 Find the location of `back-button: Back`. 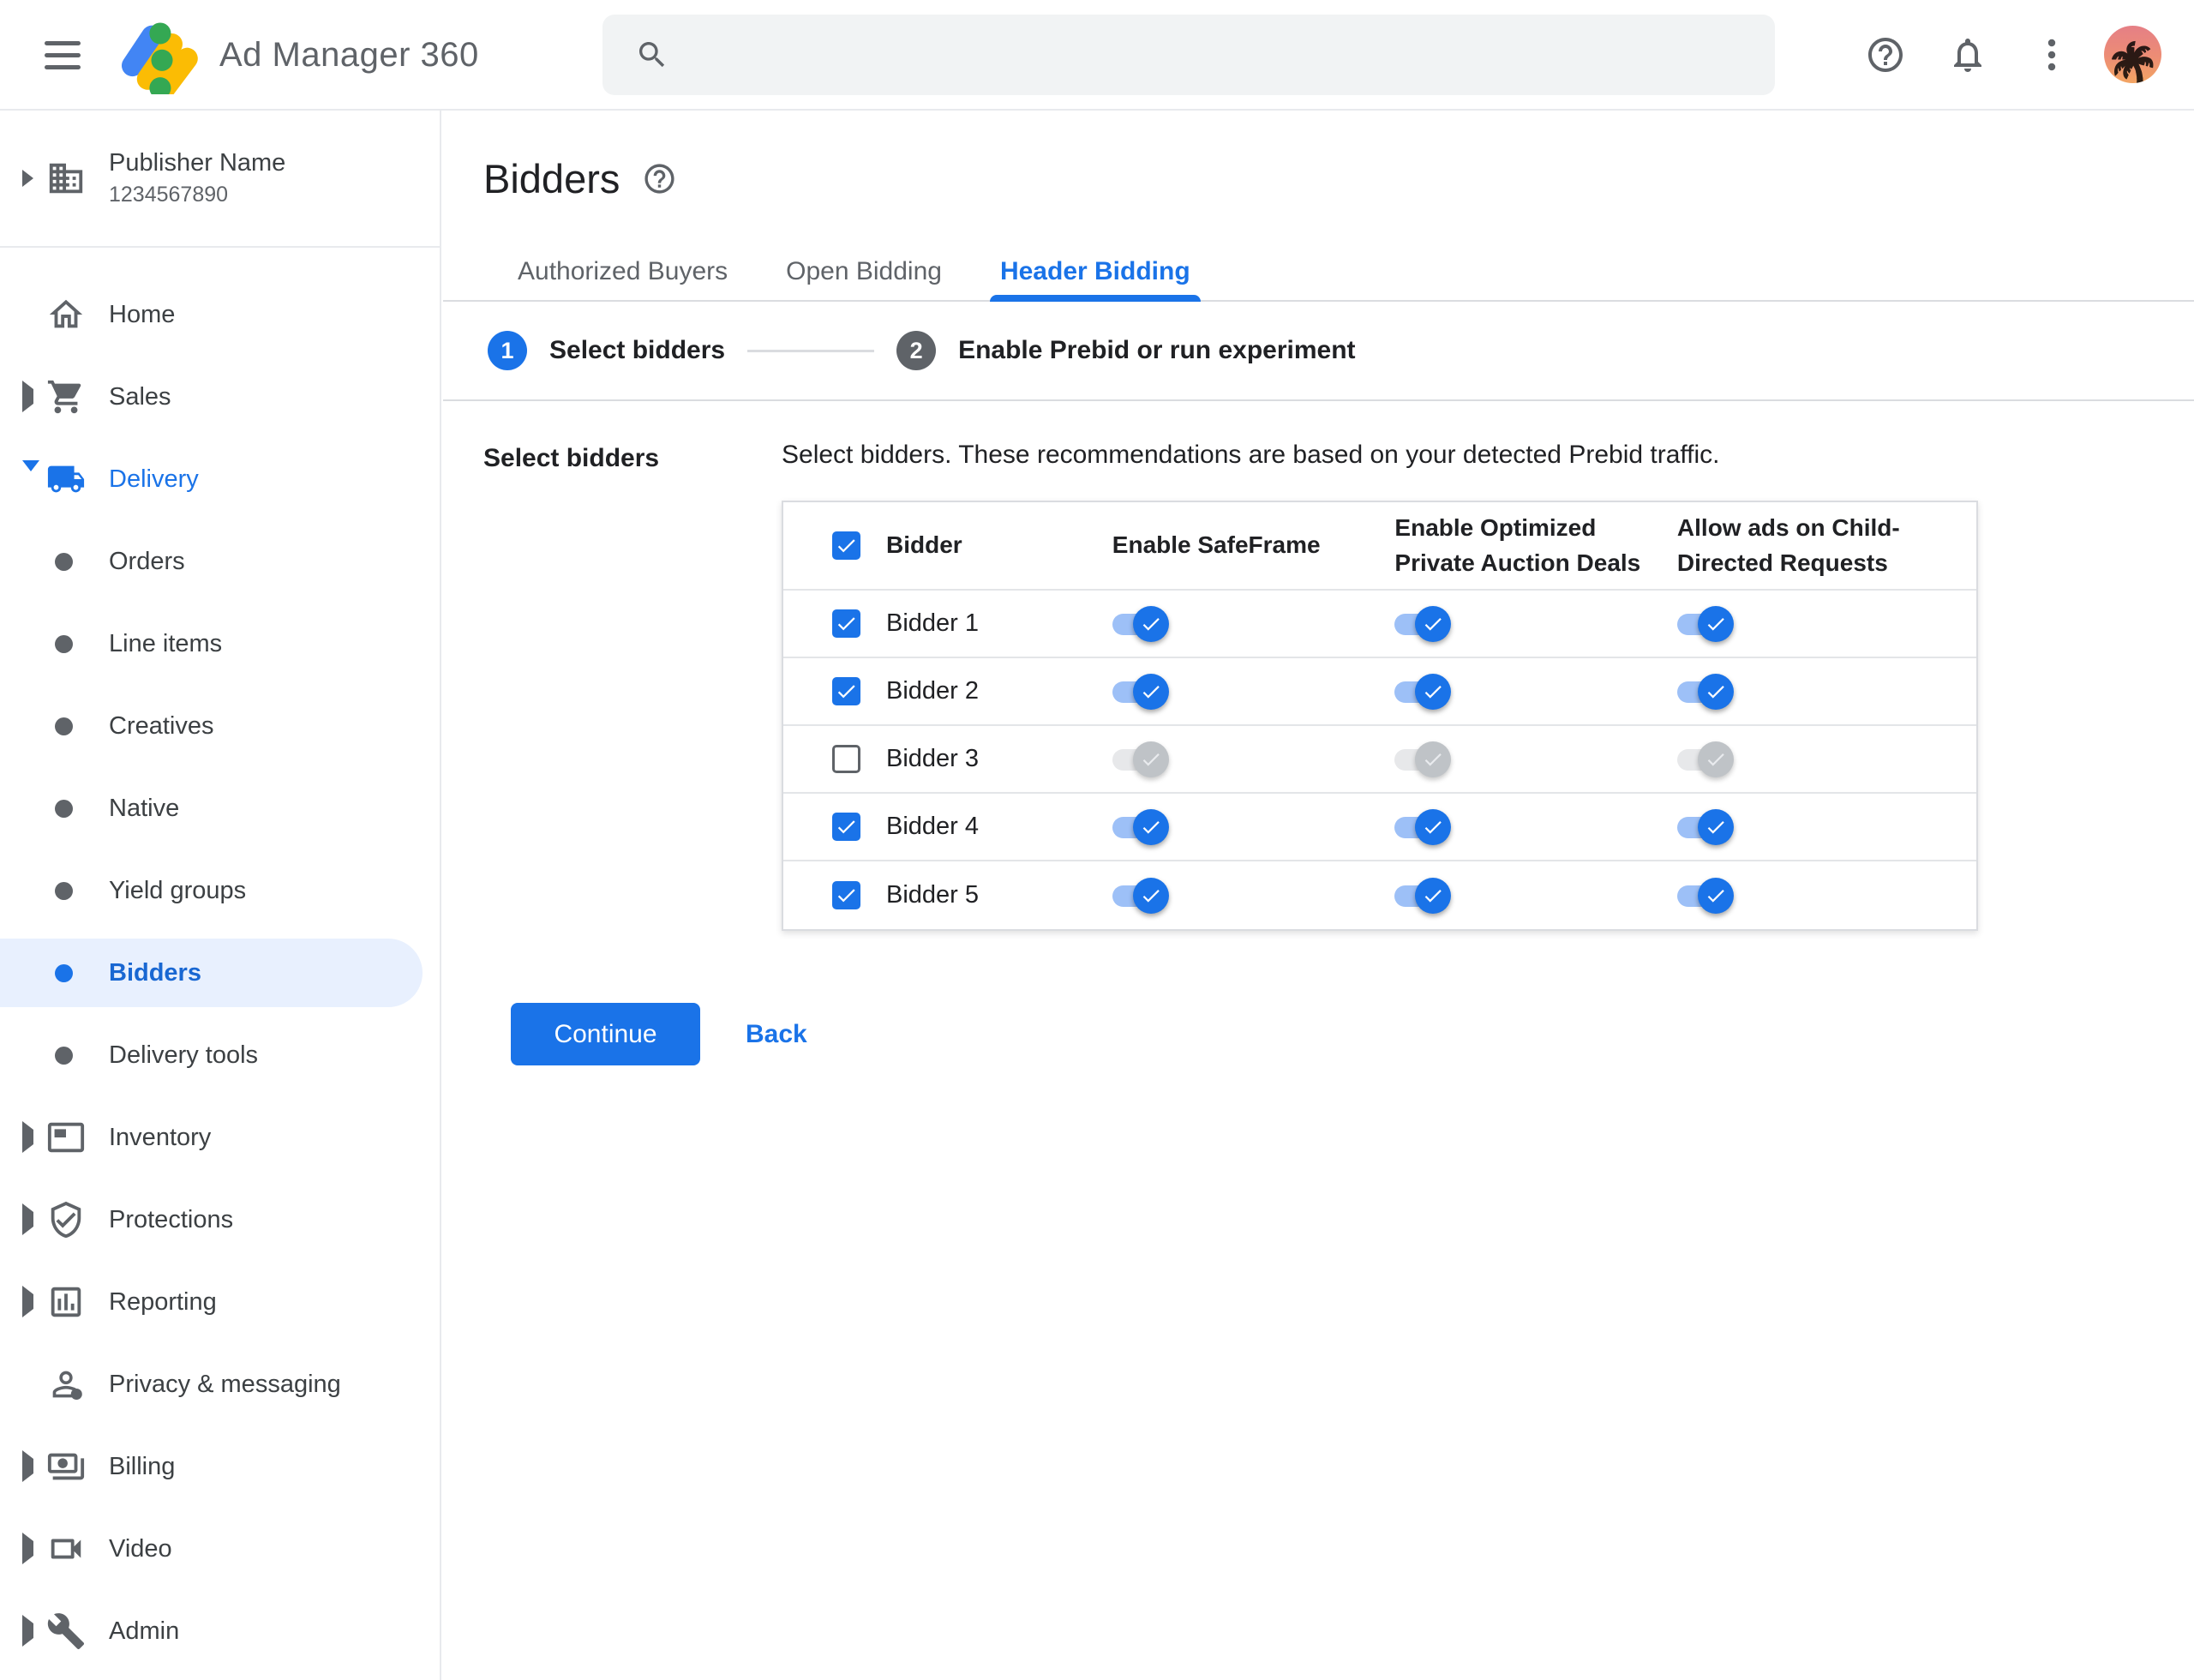

back-button: Back is located at coordinates (776, 1034).